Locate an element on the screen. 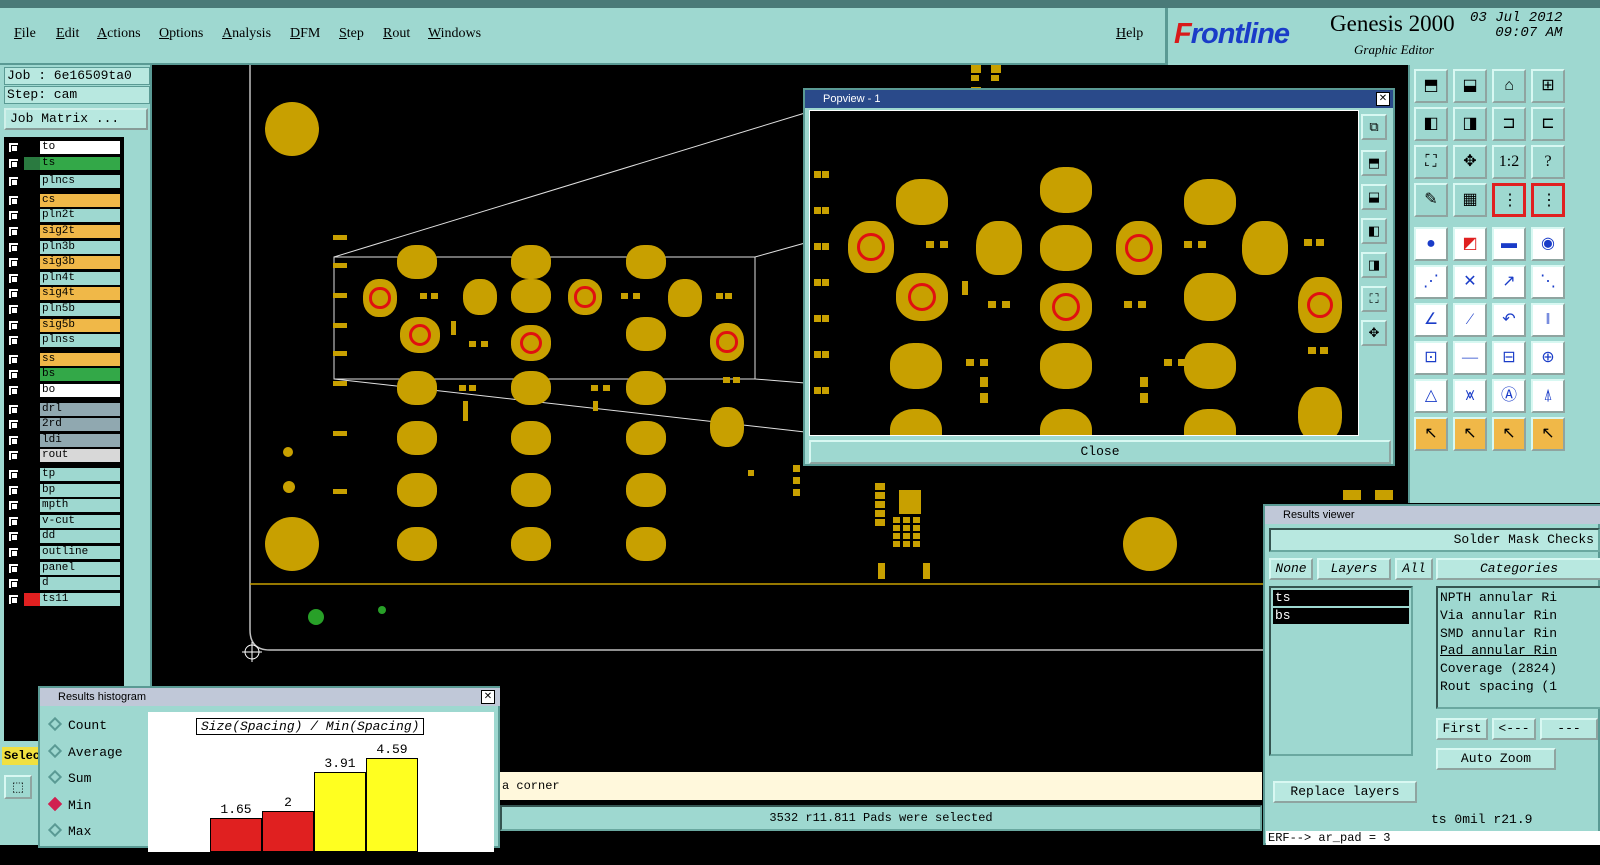 Image resolution: width=1600 pixels, height=865 pixels. pointer-b-icon: ↖ is located at coordinates (1470, 434).